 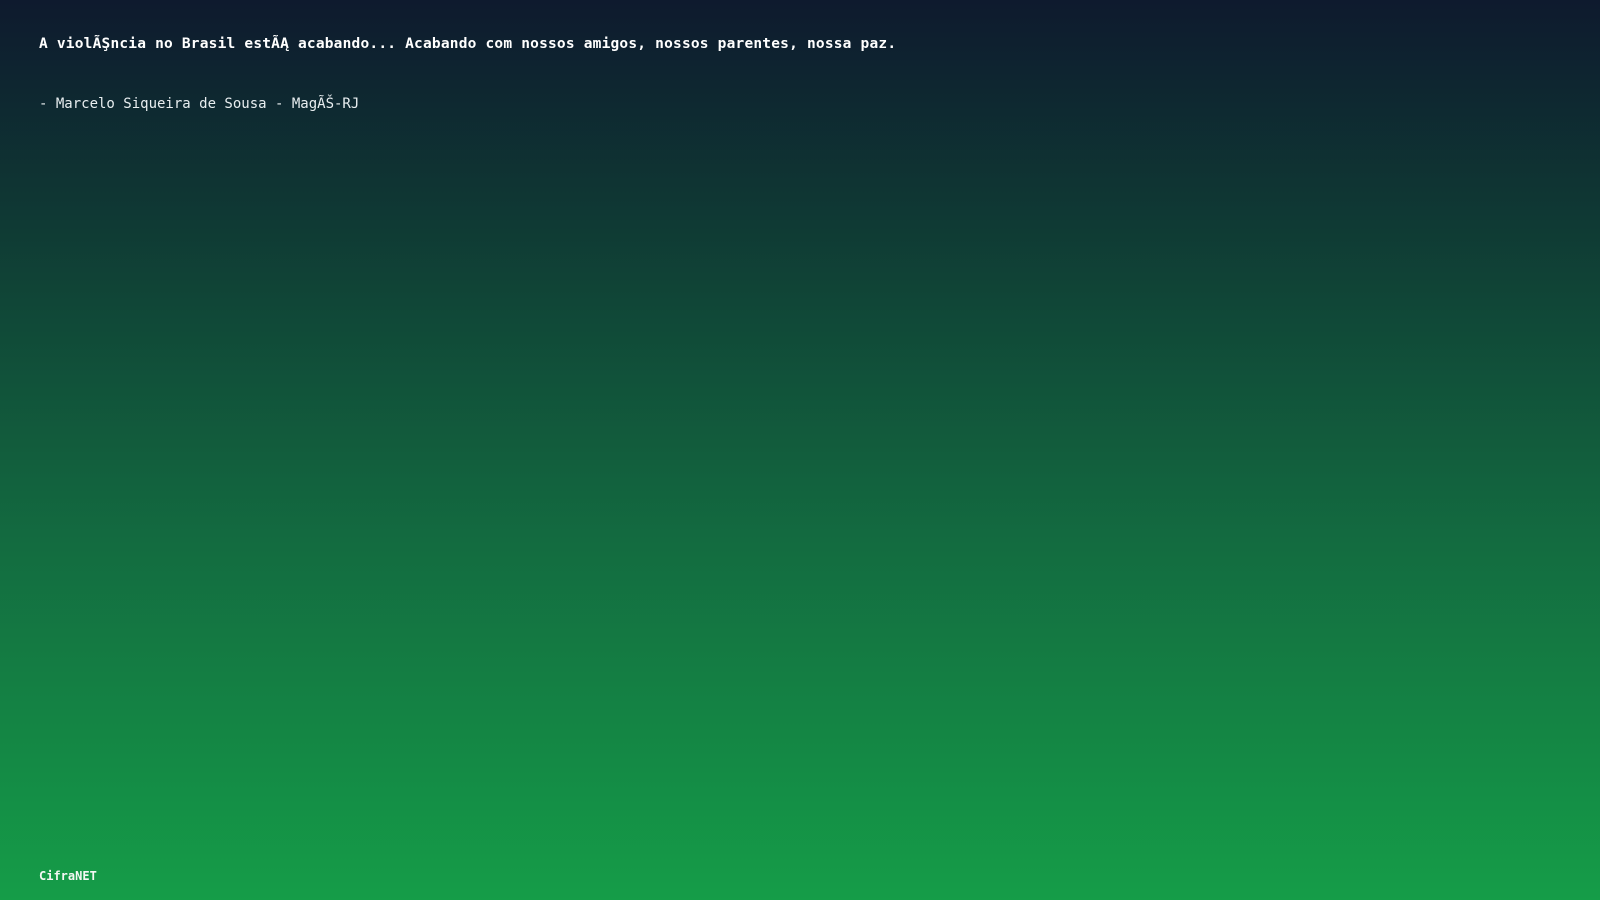 What do you see at coordinates (68, 876) in the screenshot?
I see `brand-label: CifraNET` at bounding box center [68, 876].